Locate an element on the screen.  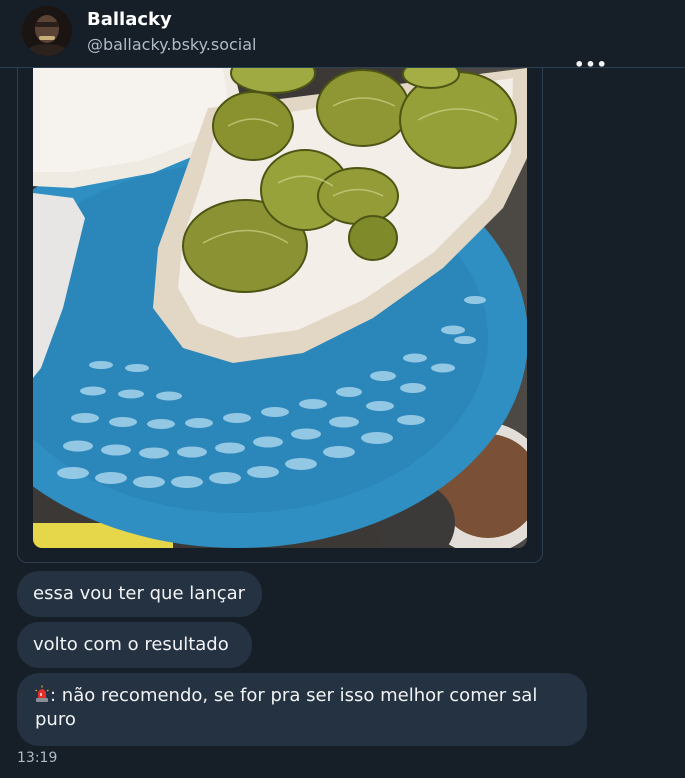
message-timestamp: 13:19 is located at coordinates (37, 758).